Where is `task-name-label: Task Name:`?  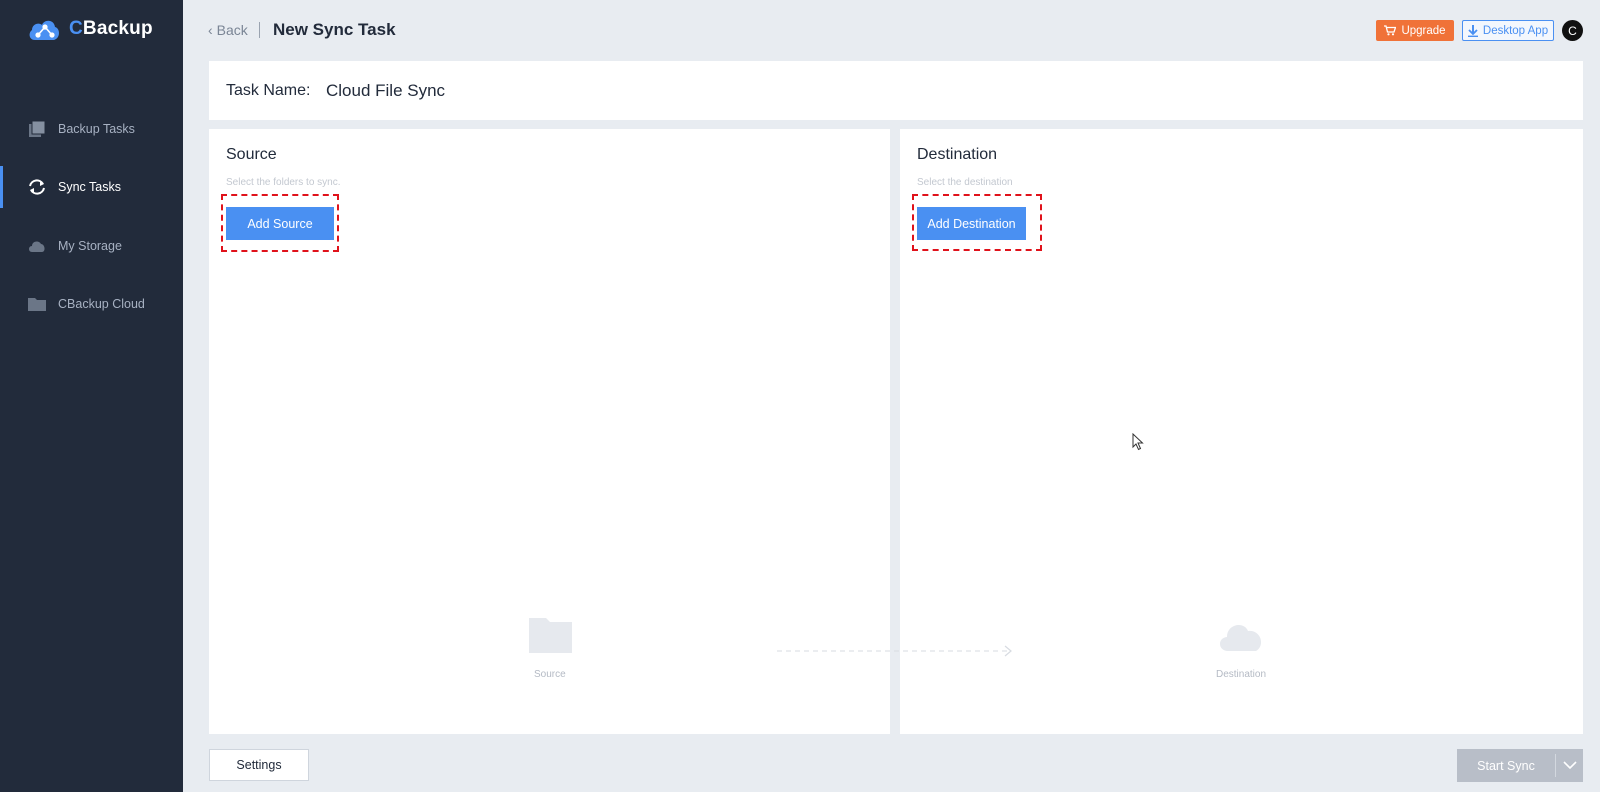 task-name-label: Task Name: is located at coordinates (268, 90).